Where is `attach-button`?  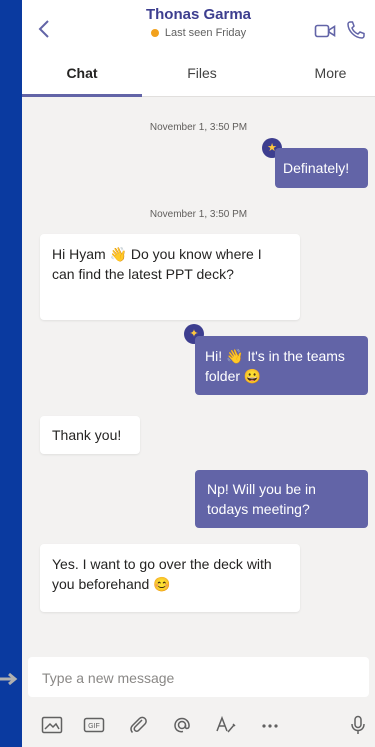
attach-button is located at coordinates (138, 725).